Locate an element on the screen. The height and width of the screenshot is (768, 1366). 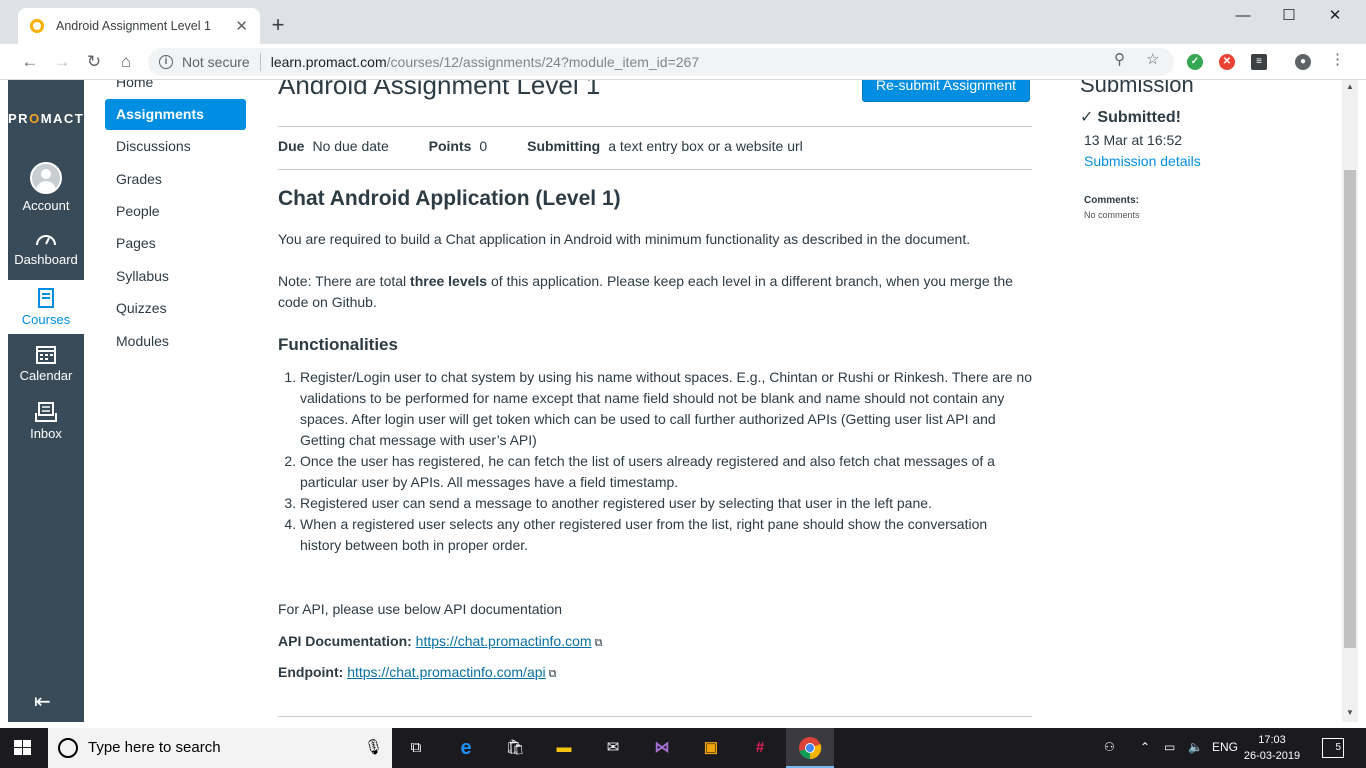
resubmit-assignment-button: Re-submit Assignment is located at coordinates (946, 91).